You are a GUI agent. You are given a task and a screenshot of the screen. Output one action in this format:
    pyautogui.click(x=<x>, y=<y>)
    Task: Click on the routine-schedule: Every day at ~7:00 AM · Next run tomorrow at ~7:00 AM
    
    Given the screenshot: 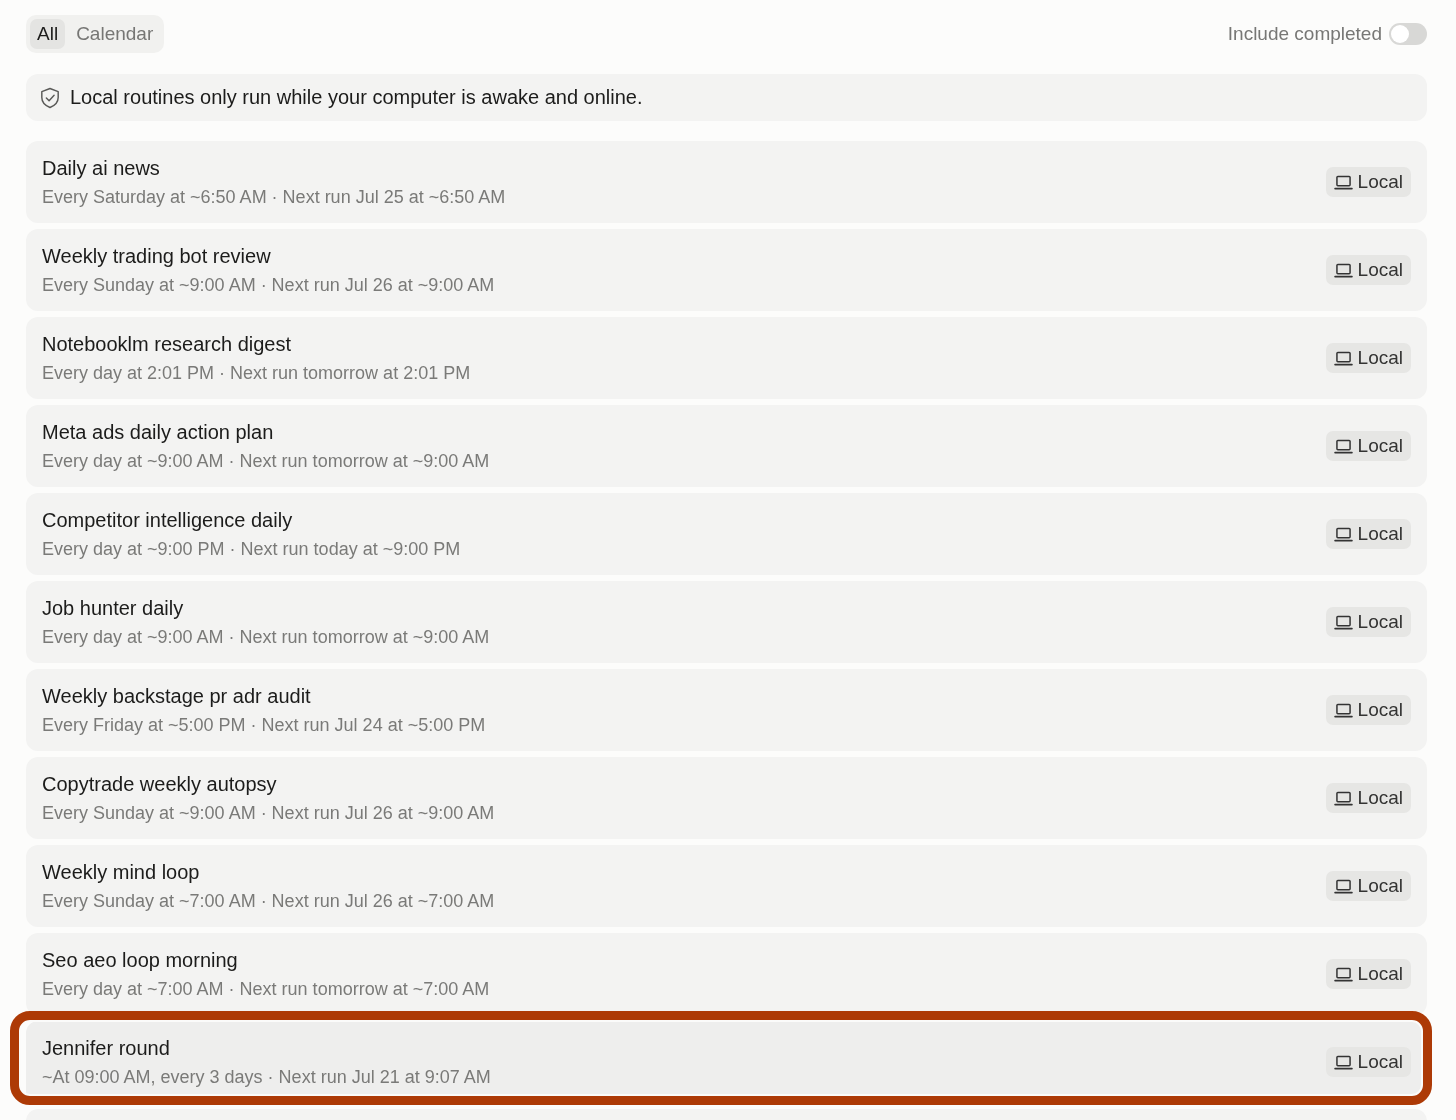 What is the action you would take?
    pyautogui.click(x=266, y=989)
    